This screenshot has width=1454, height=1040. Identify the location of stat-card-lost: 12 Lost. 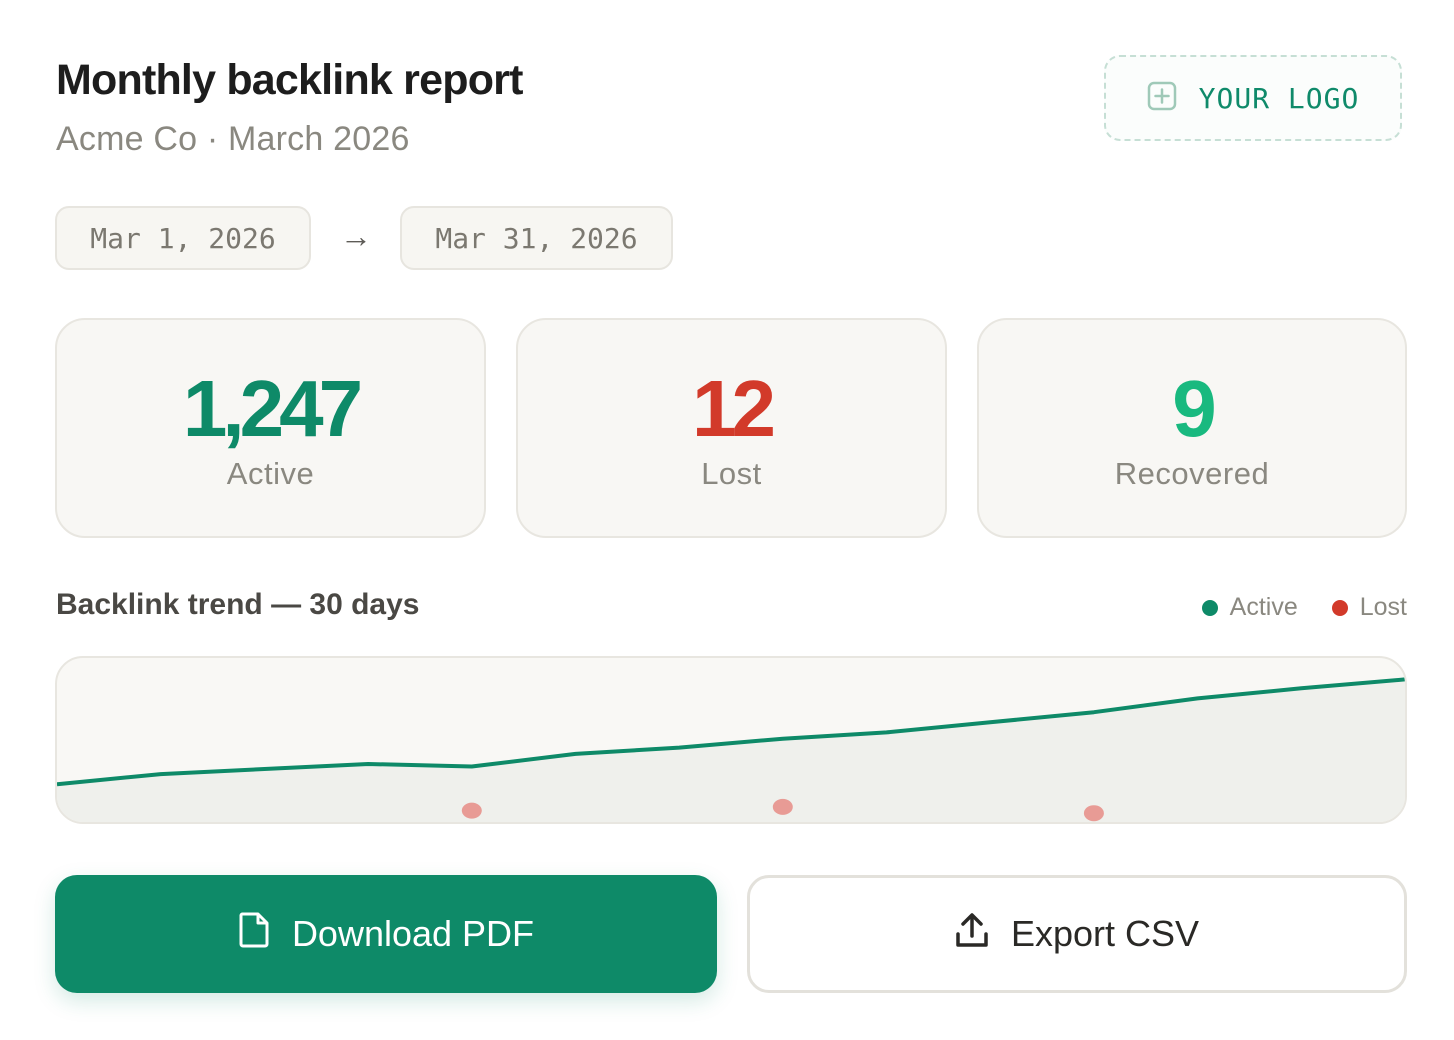
(731, 428).